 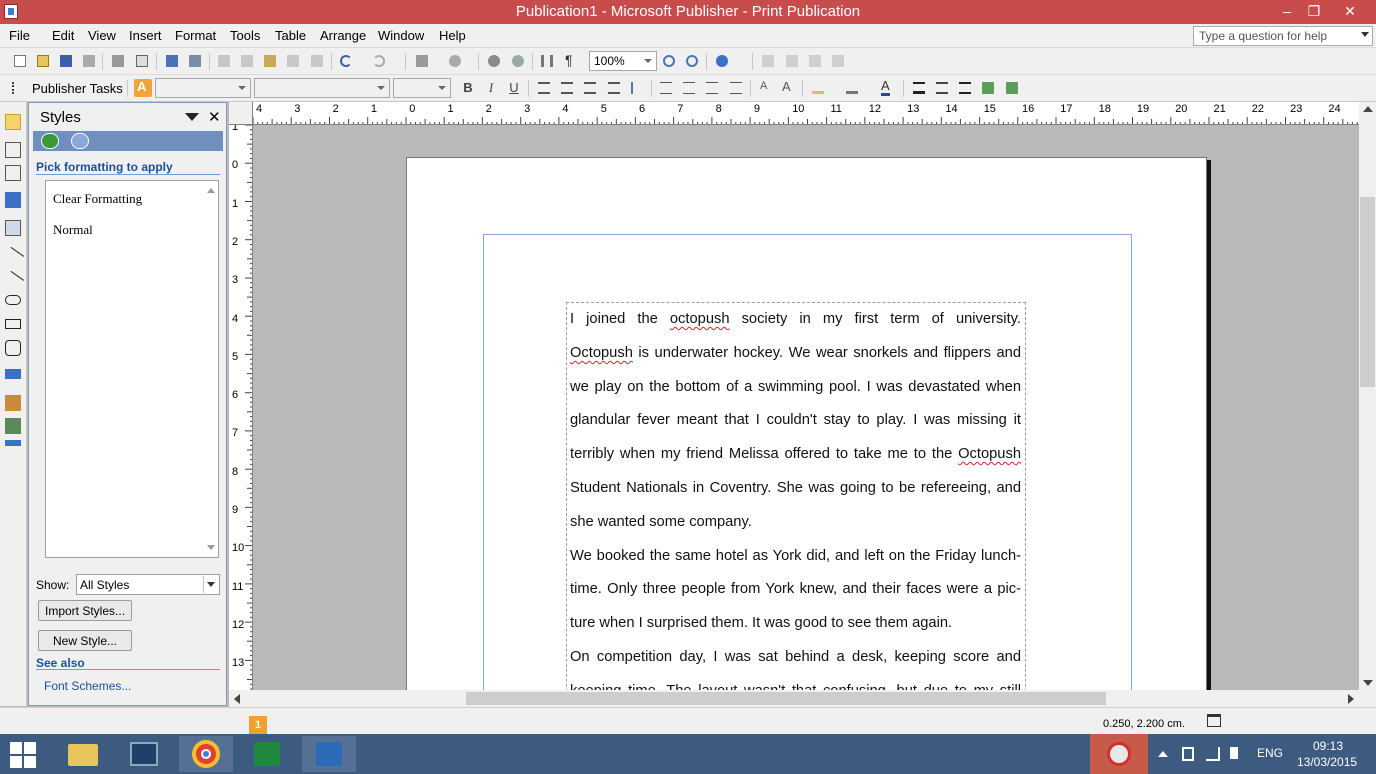 What do you see at coordinates (669, 61) in the screenshot?
I see `zoom-out-icon` at bounding box center [669, 61].